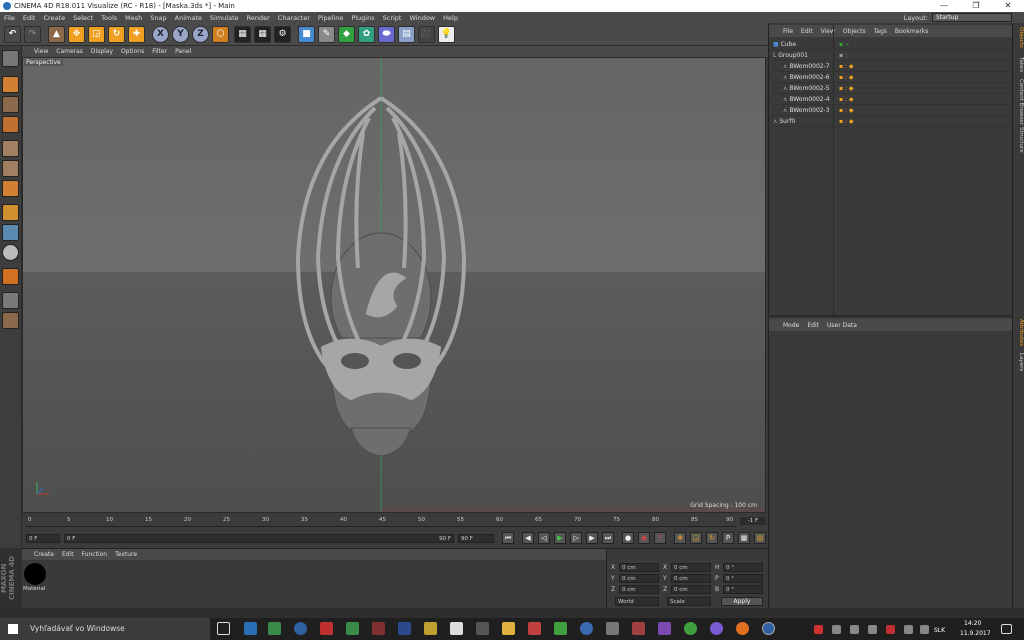 This screenshot has height=640, width=1024. Describe the element at coordinates (528, 538) in the screenshot. I see `prev-key-icon: ◀` at that location.